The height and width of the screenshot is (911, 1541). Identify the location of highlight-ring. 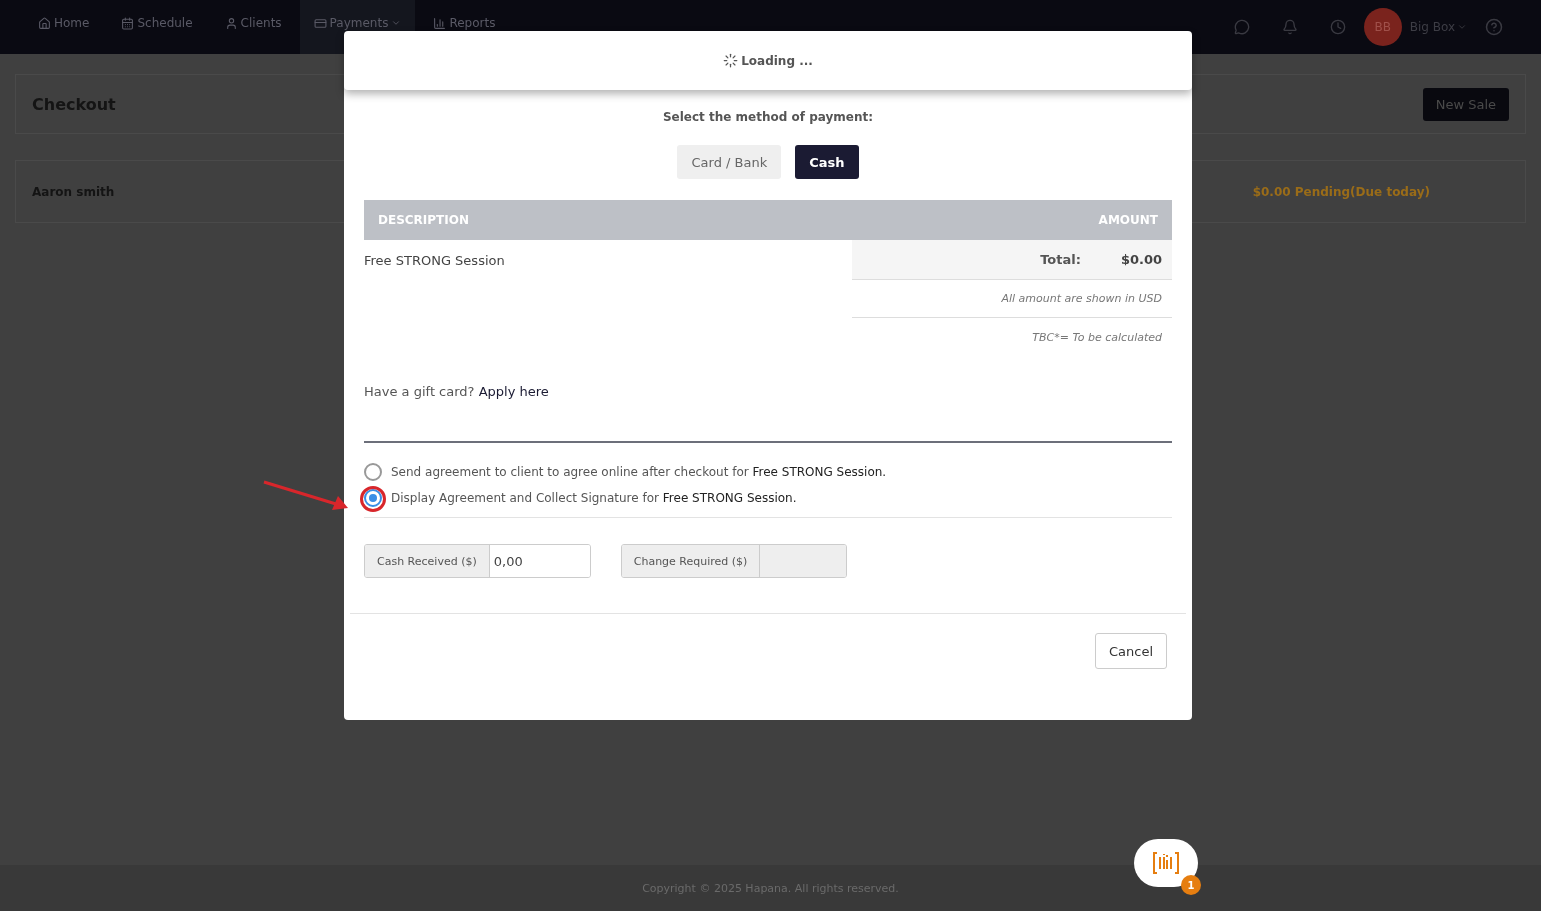
(373, 499).